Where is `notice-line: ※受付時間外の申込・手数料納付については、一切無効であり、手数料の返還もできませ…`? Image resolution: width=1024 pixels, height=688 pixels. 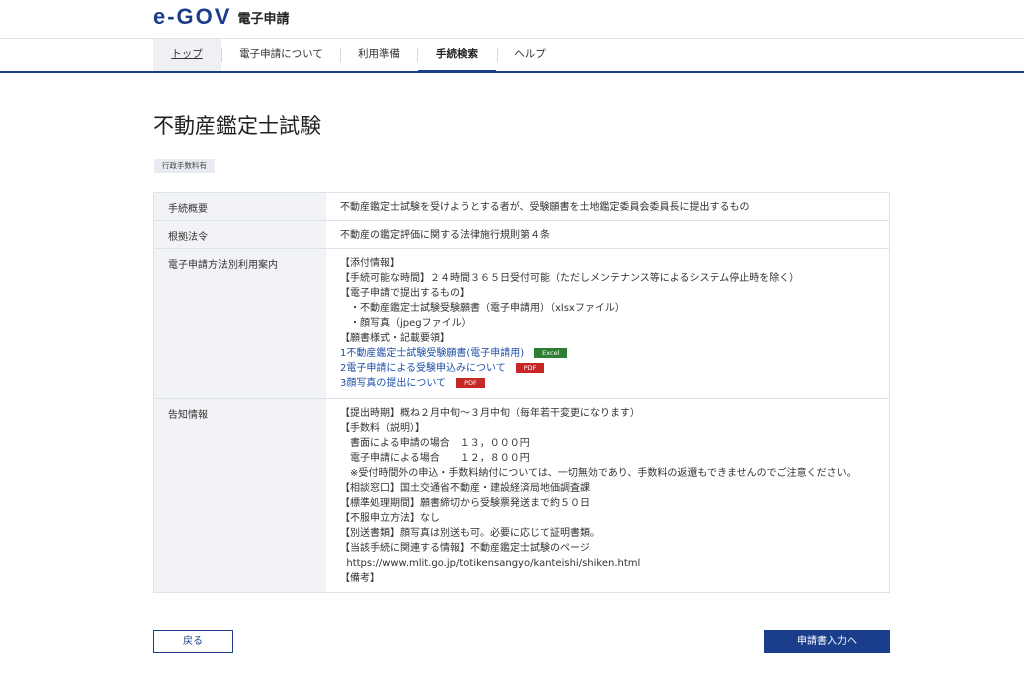
notice-line: ※受付時間外の申込・手数料納付については、一切無効であり、手数料の返還もできませ… is located at coordinates (598, 473).